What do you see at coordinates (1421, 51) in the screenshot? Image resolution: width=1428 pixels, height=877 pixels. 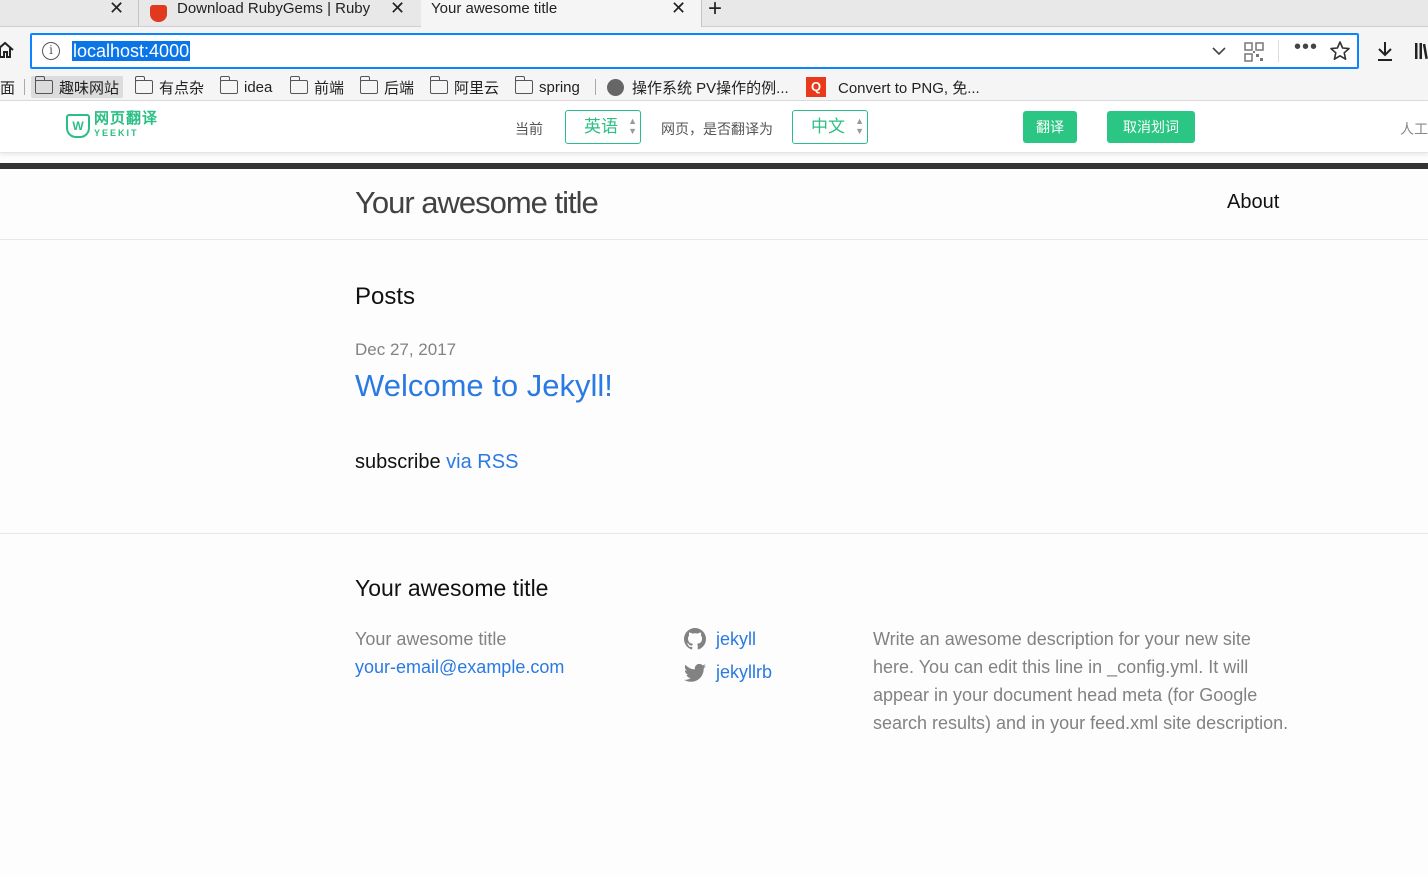 I see `library-icon` at bounding box center [1421, 51].